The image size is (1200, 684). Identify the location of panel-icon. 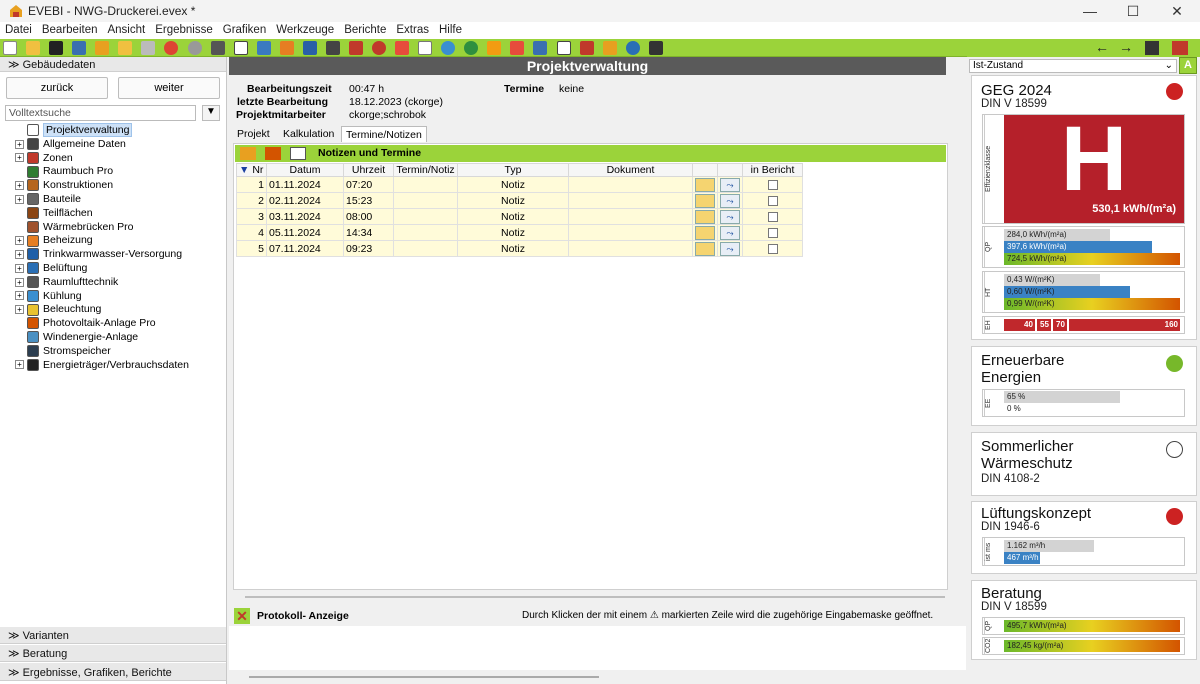
(540, 48).